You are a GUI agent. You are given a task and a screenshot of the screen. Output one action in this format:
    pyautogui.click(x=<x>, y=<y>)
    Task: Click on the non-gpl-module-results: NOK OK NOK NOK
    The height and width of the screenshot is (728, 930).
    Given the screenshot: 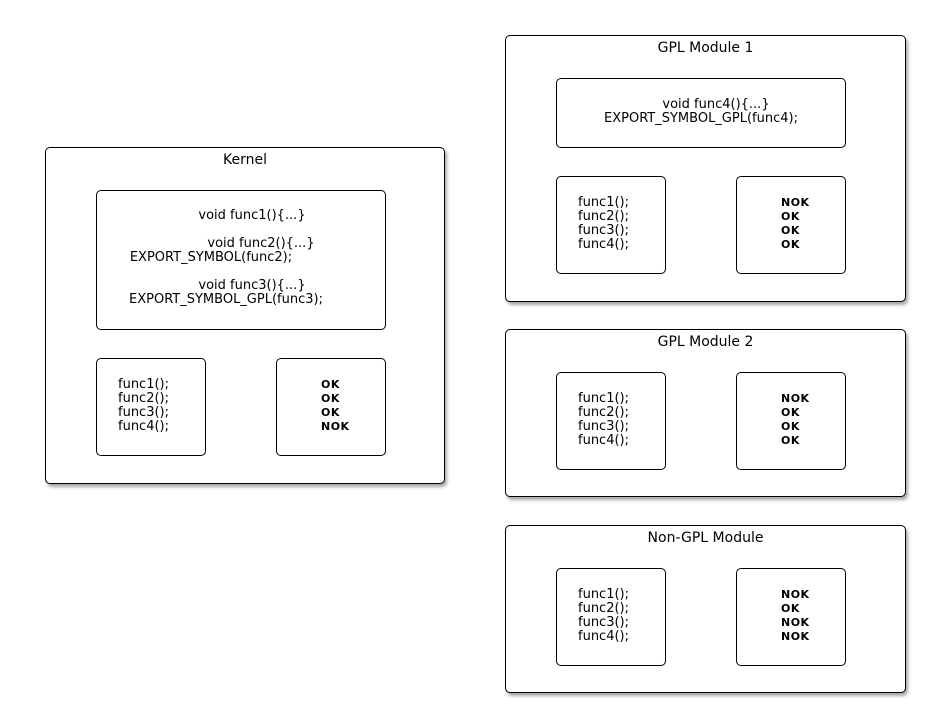 What is the action you would take?
    pyautogui.click(x=795, y=616)
    